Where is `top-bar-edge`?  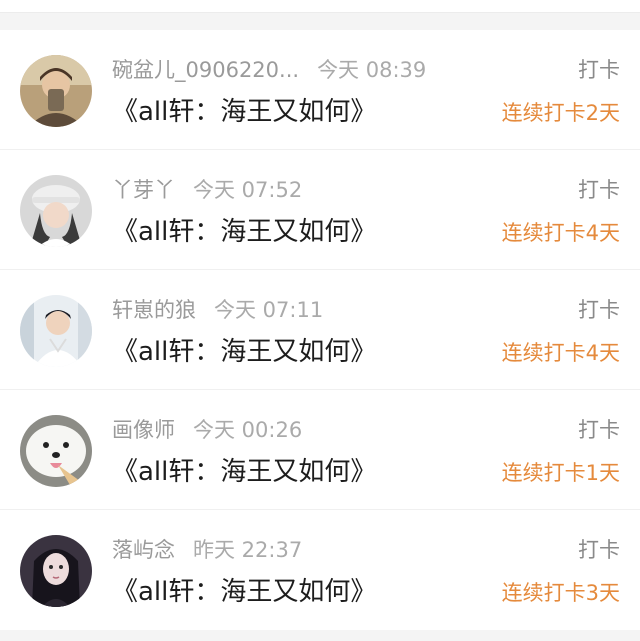 top-bar-edge is located at coordinates (320, 6).